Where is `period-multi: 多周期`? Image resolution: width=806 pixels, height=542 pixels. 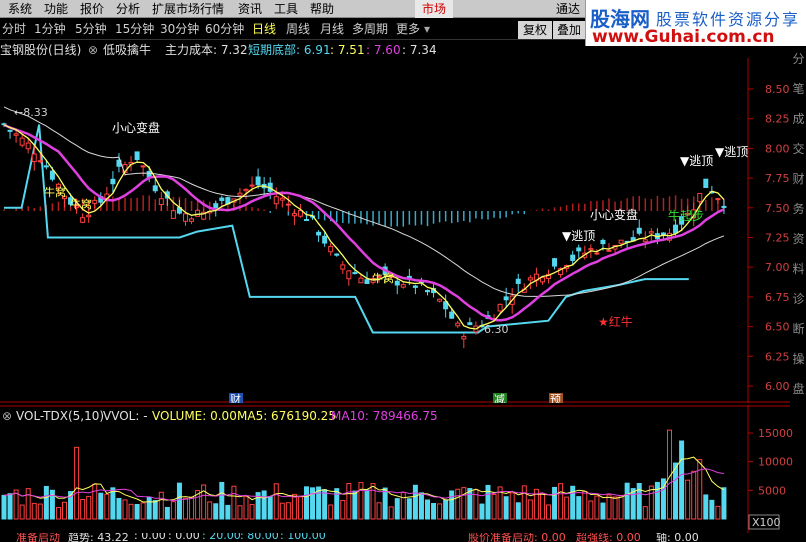 period-multi: 多周期 is located at coordinates (370, 29).